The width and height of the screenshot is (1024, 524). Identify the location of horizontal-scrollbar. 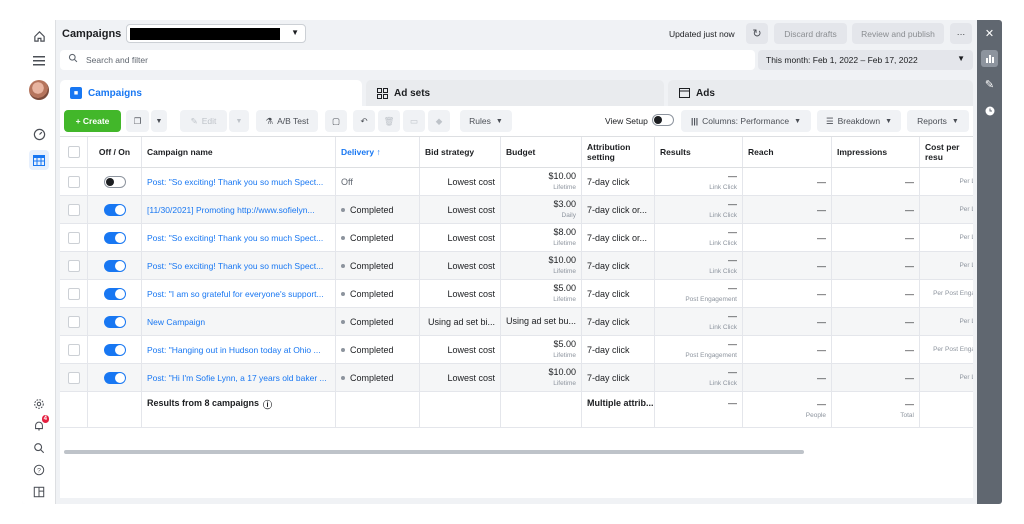
(434, 452).